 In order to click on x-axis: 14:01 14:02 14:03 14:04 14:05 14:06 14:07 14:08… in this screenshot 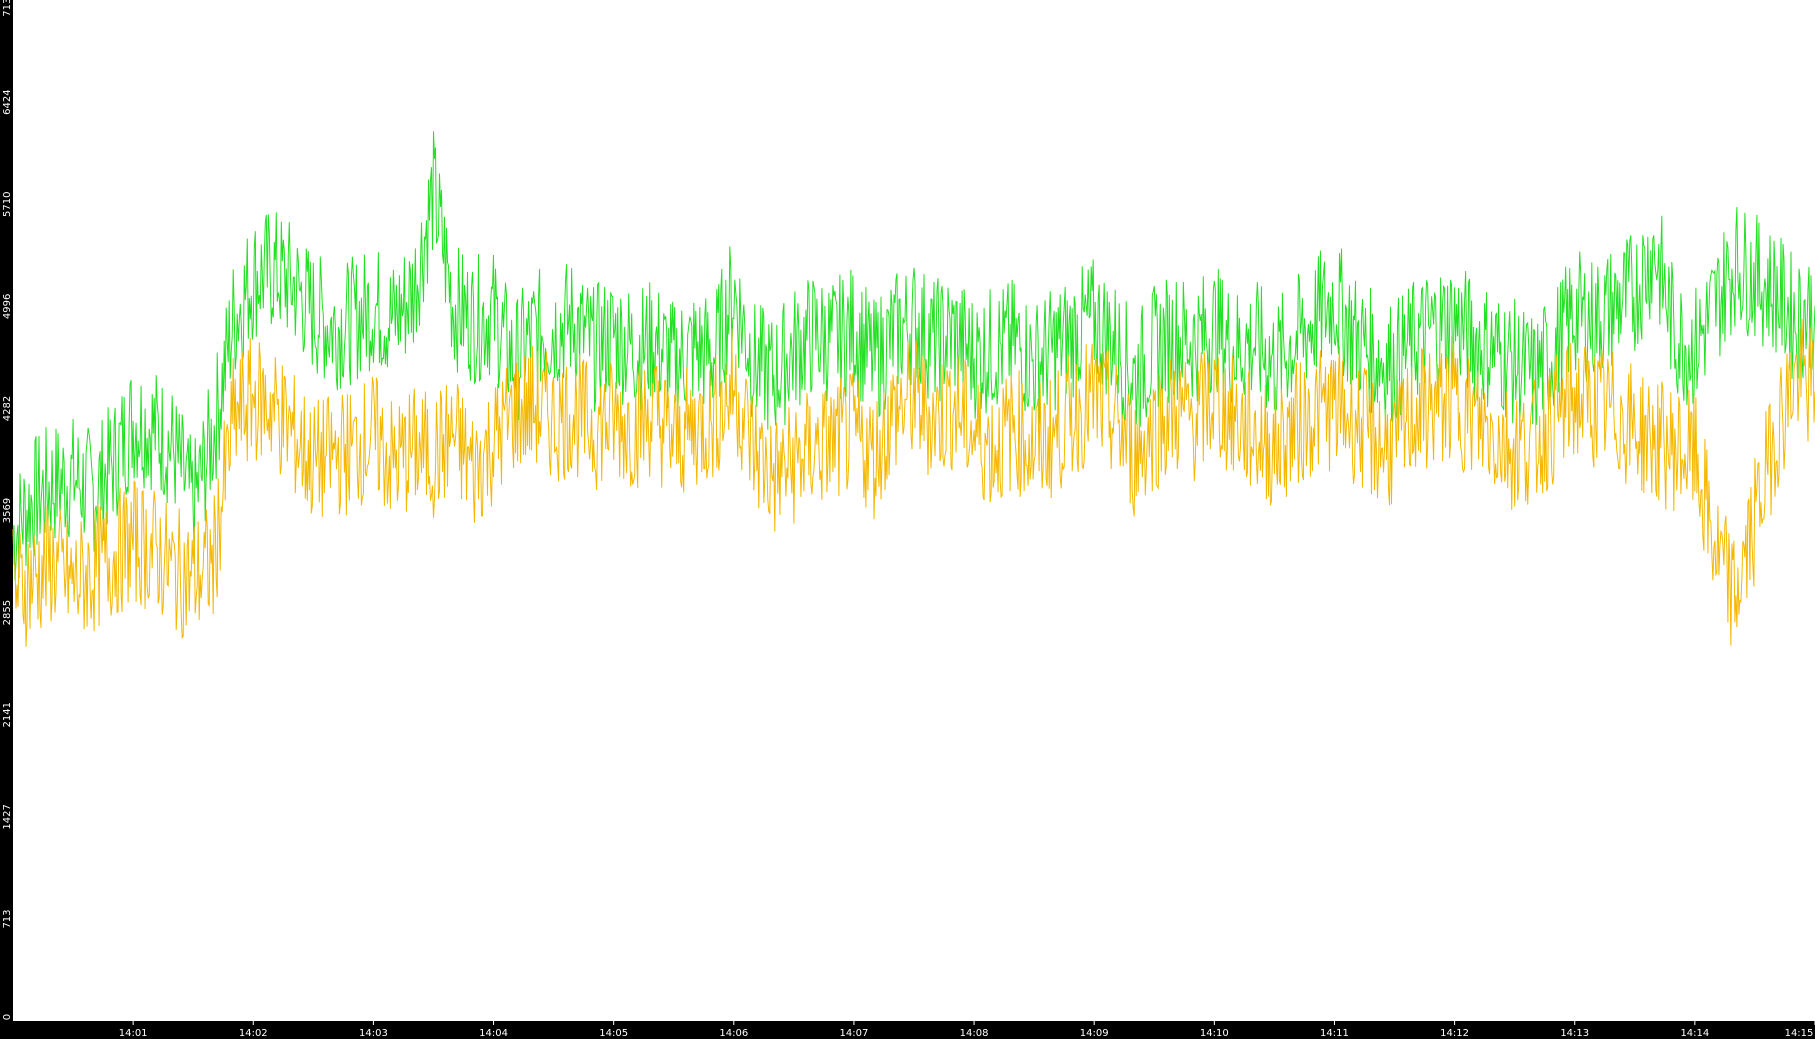, I will do `click(967, 1030)`.